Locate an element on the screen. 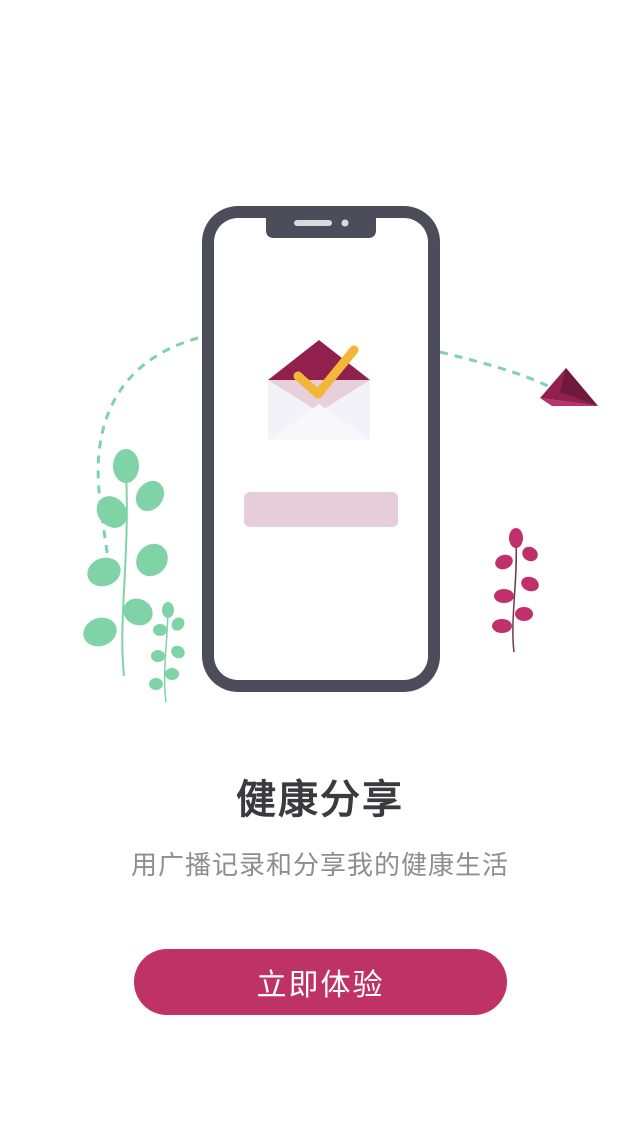  paper-plane-icon is located at coordinates (569, 387).